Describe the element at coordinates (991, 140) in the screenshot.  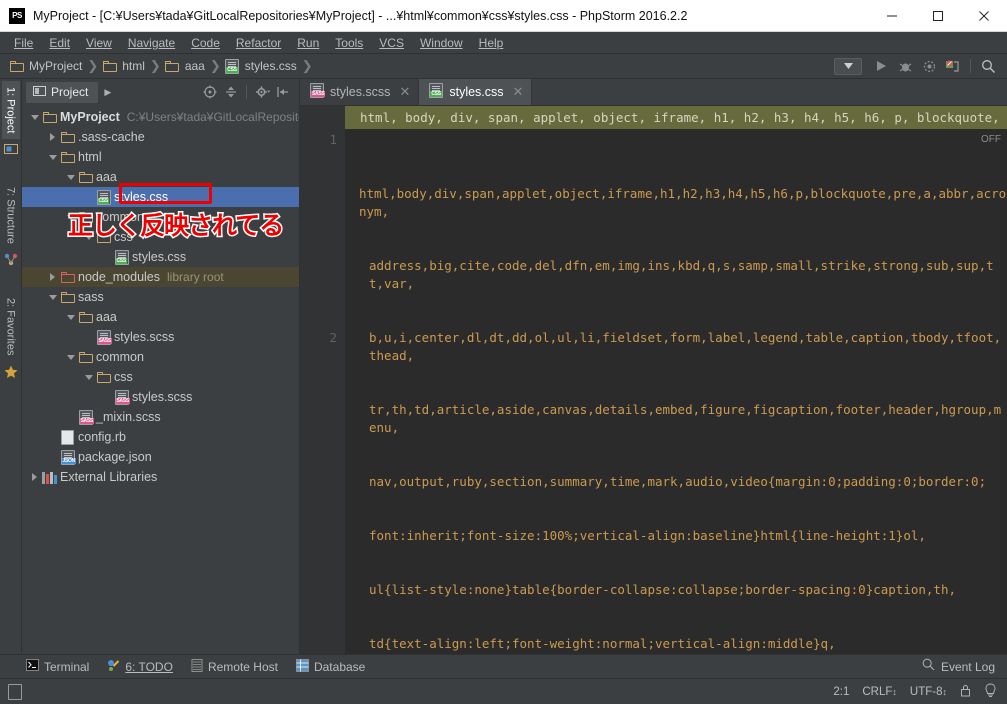
I see `inspection-status-badge: OFF` at that location.